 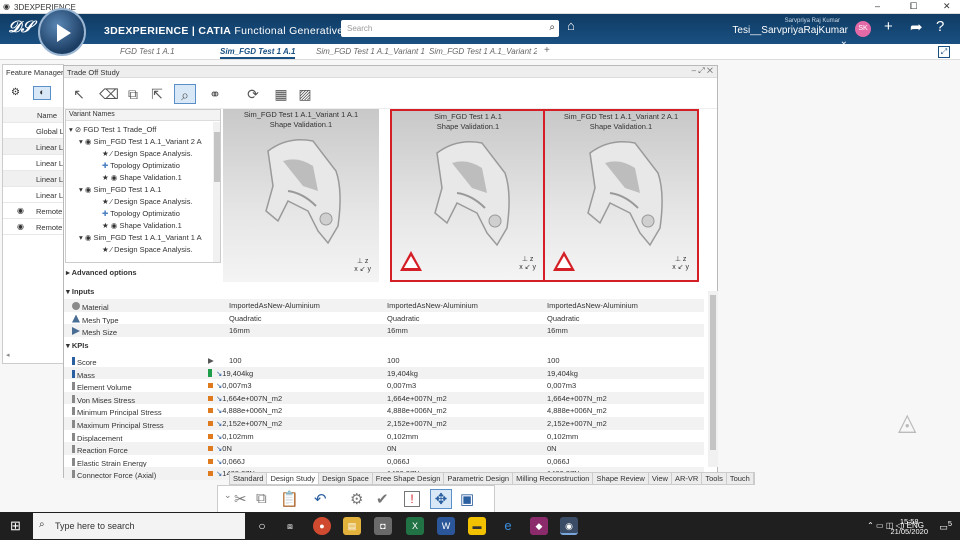 What do you see at coordinates (322, 526) in the screenshot?
I see `chrome-icon: ●` at bounding box center [322, 526].